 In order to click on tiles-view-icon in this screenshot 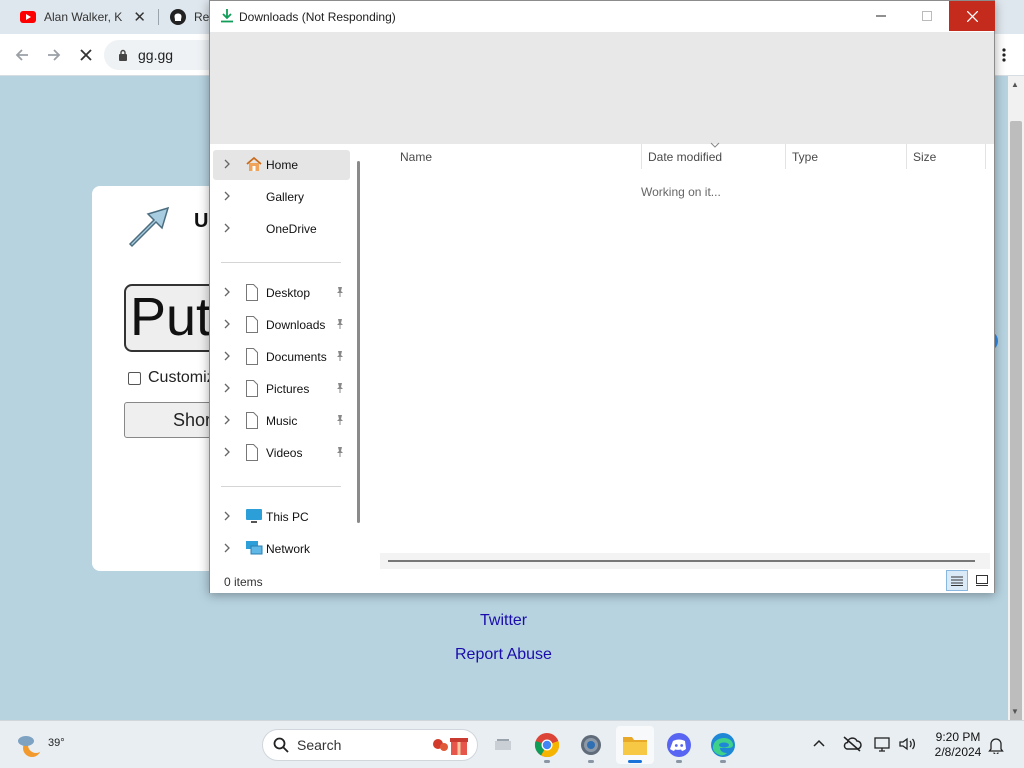, I will do `click(982, 580)`.